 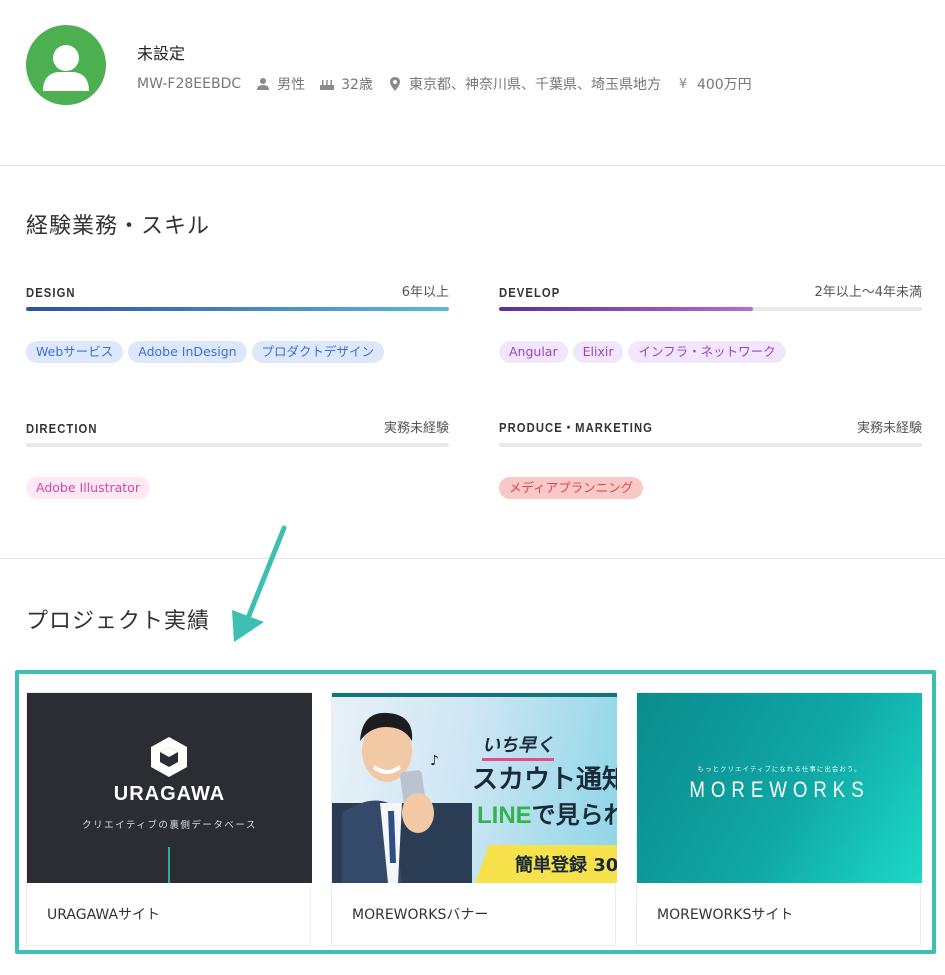 What do you see at coordinates (327, 84) in the screenshot?
I see `cake-icon` at bounding box center [327, 84].